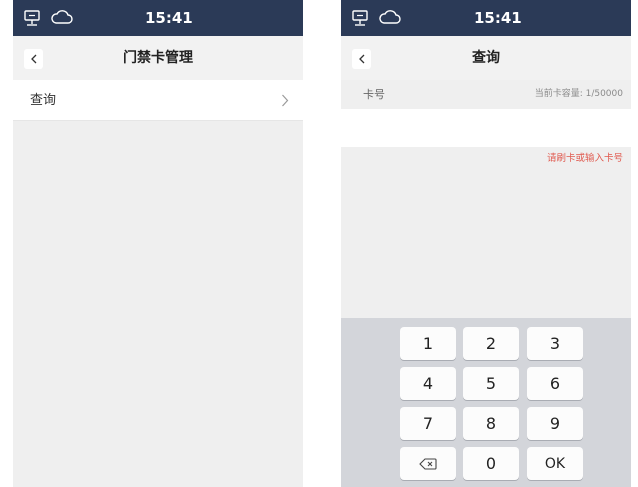  I want to click on page-title: 门禁卡管理, so click(158, 58).